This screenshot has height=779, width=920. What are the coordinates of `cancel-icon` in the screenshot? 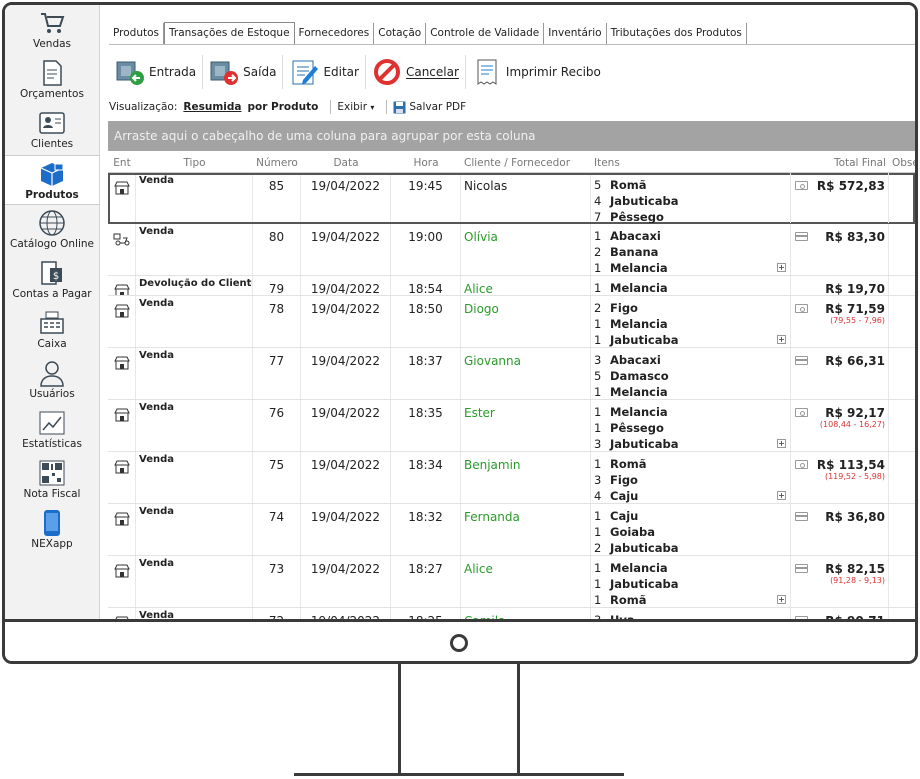 It's located at (386, 72).